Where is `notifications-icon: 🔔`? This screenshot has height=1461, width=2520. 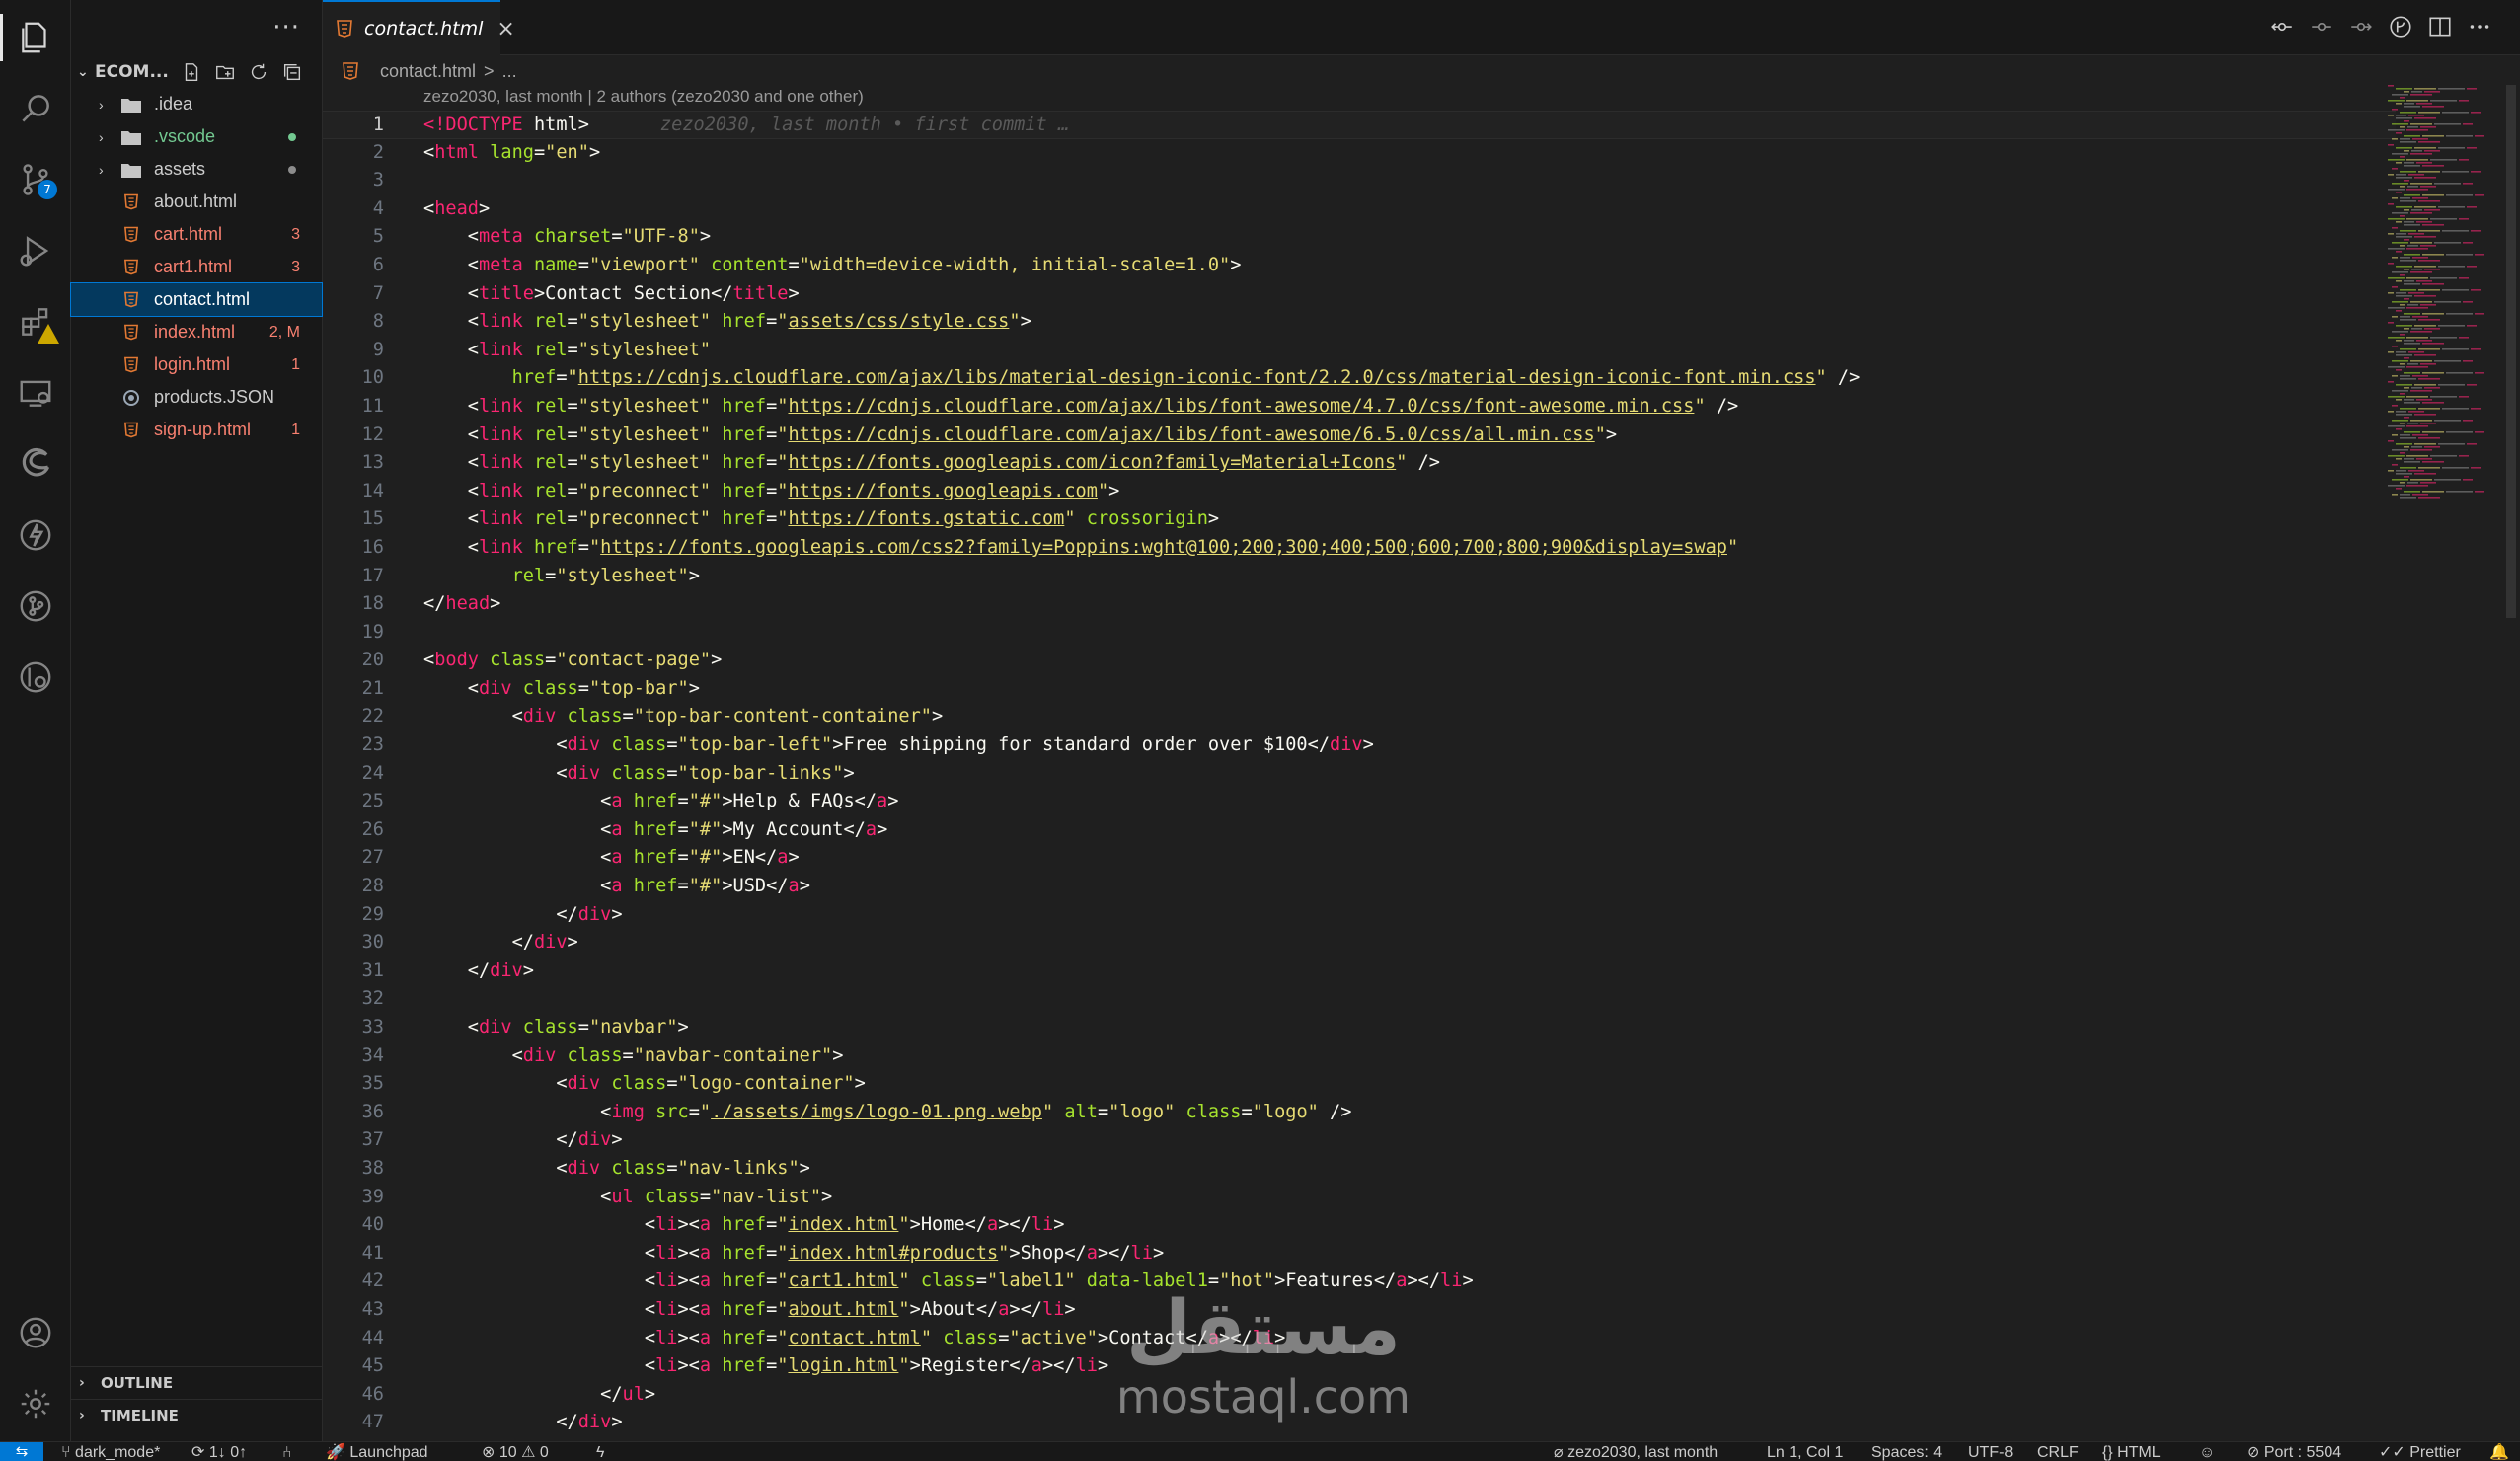
notifications-icon: 🔔 is located at coordinates (2499, 1451).